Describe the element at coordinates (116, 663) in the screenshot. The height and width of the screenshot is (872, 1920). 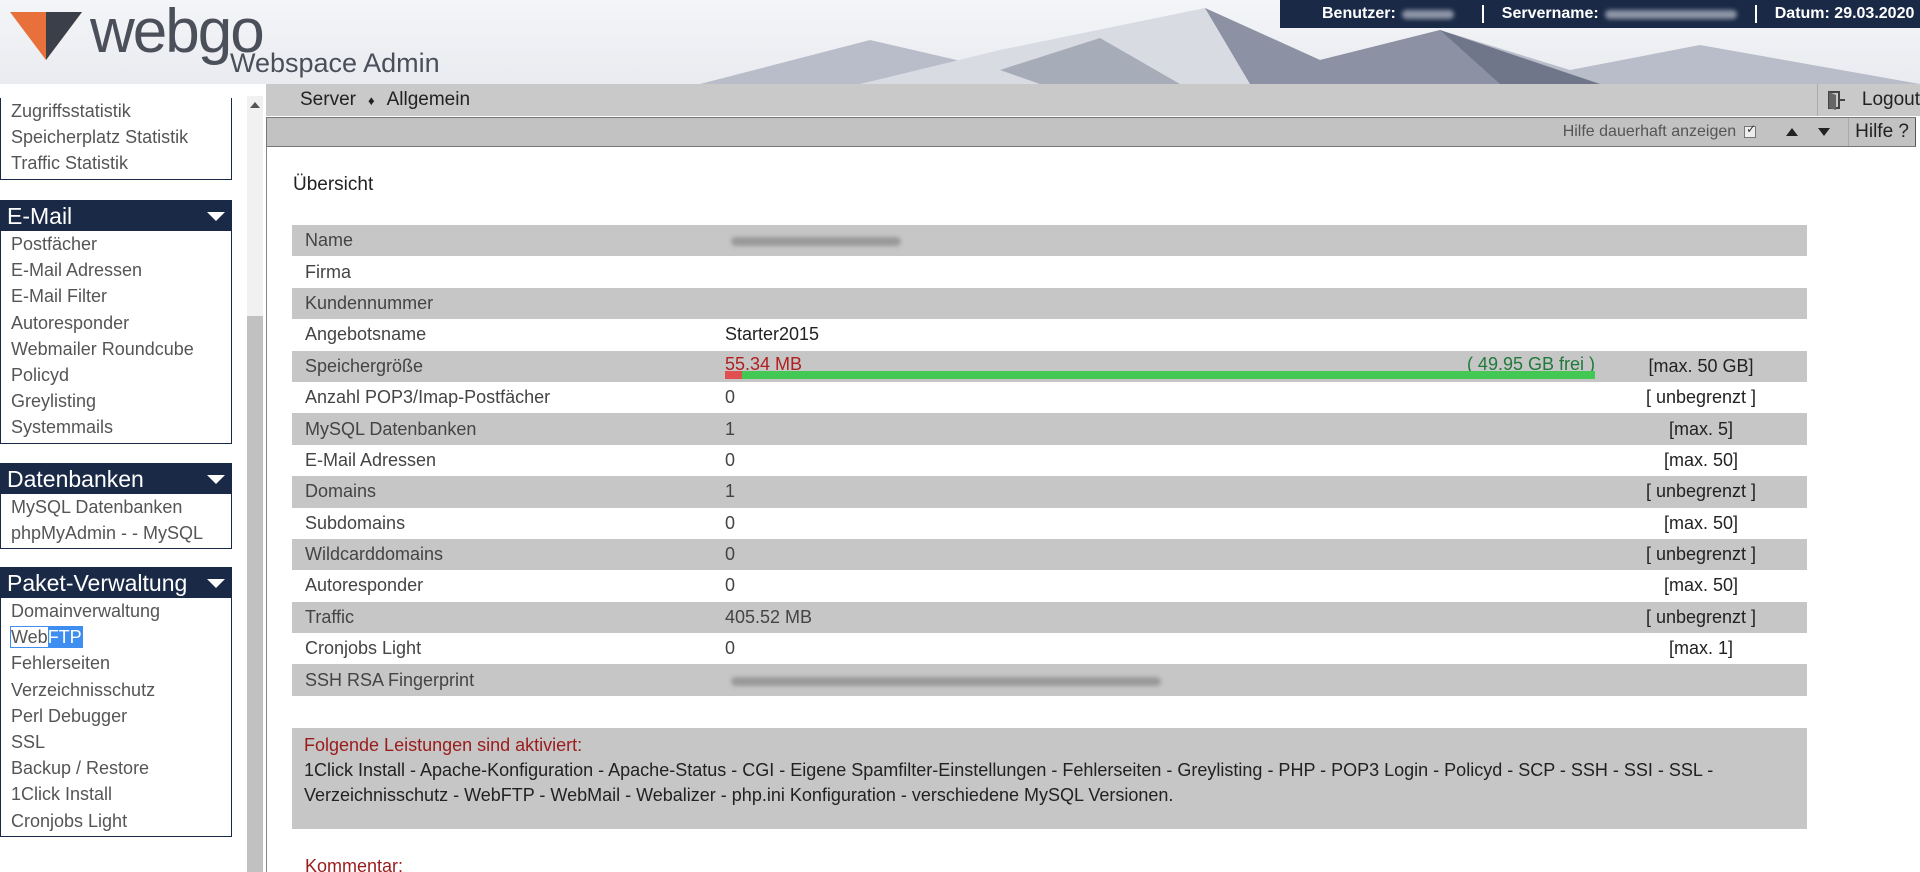
I see `sidebar-item-fehlerseiten: Fehlerseiten` at that location.